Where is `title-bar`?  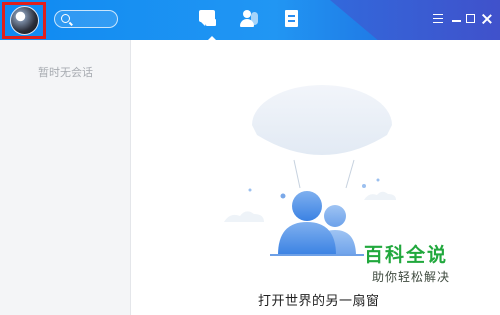
title-bar is located at coordinates (250, 20).